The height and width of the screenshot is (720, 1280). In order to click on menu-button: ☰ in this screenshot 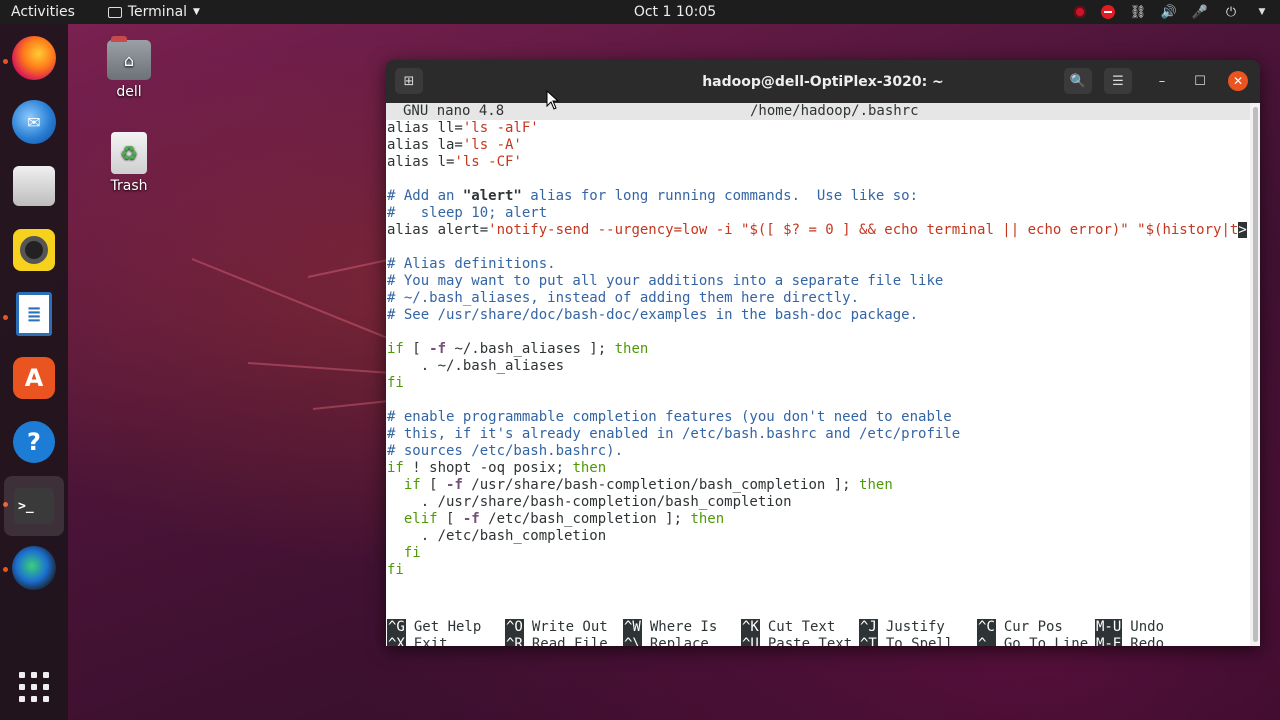, I will do `click(1118, 81)`.